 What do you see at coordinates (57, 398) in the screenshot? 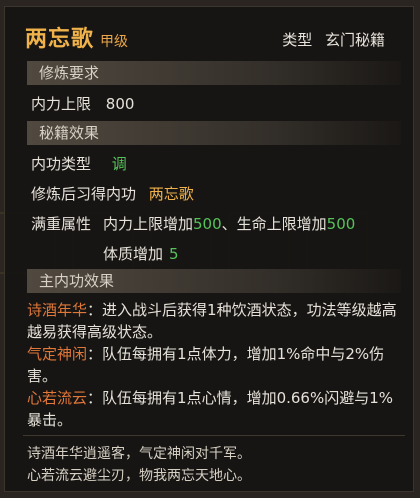
I see `effect-name: 心若流云` at bounding box center [57, 398].